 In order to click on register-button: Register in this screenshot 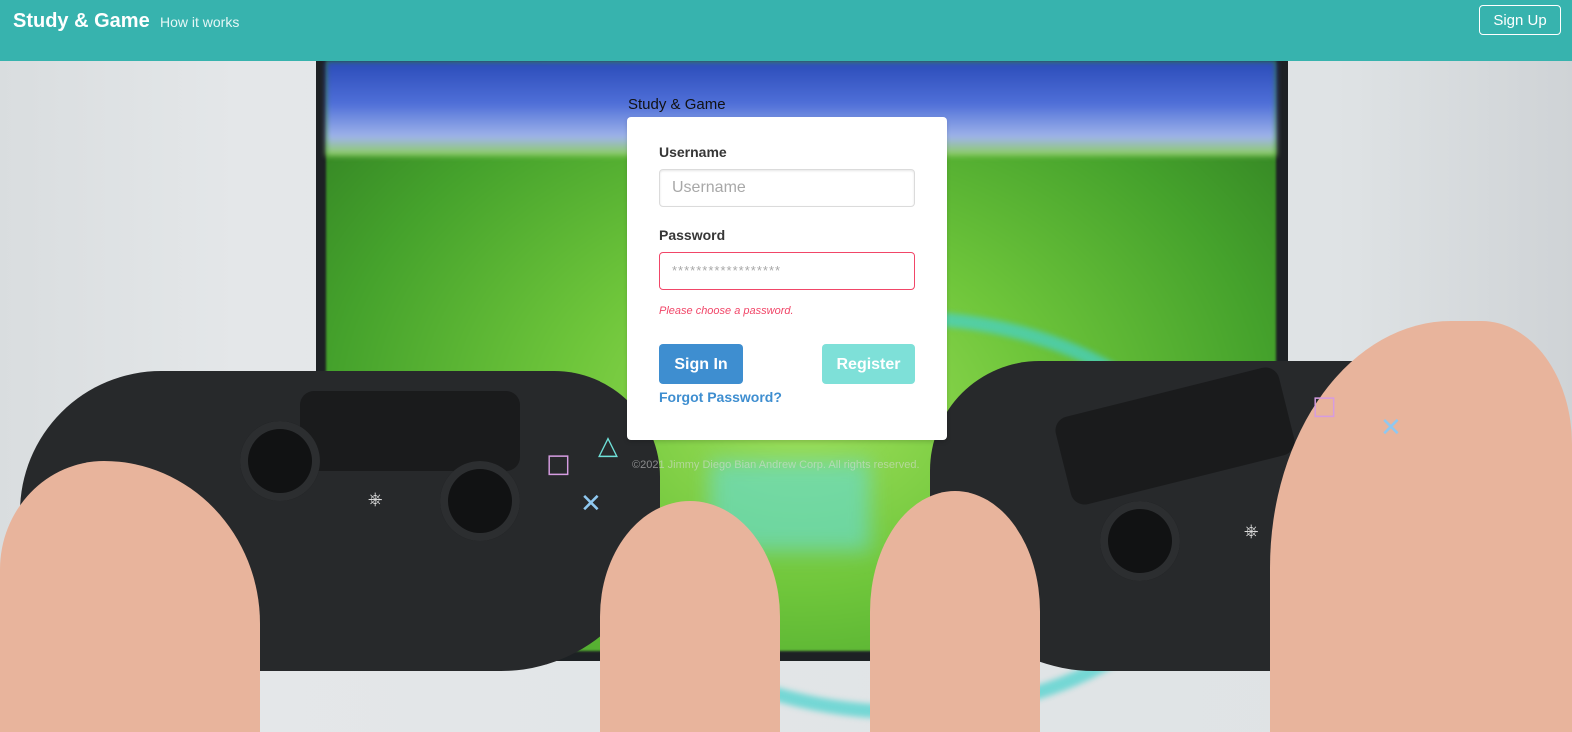, I will do `click(868, 364)`.